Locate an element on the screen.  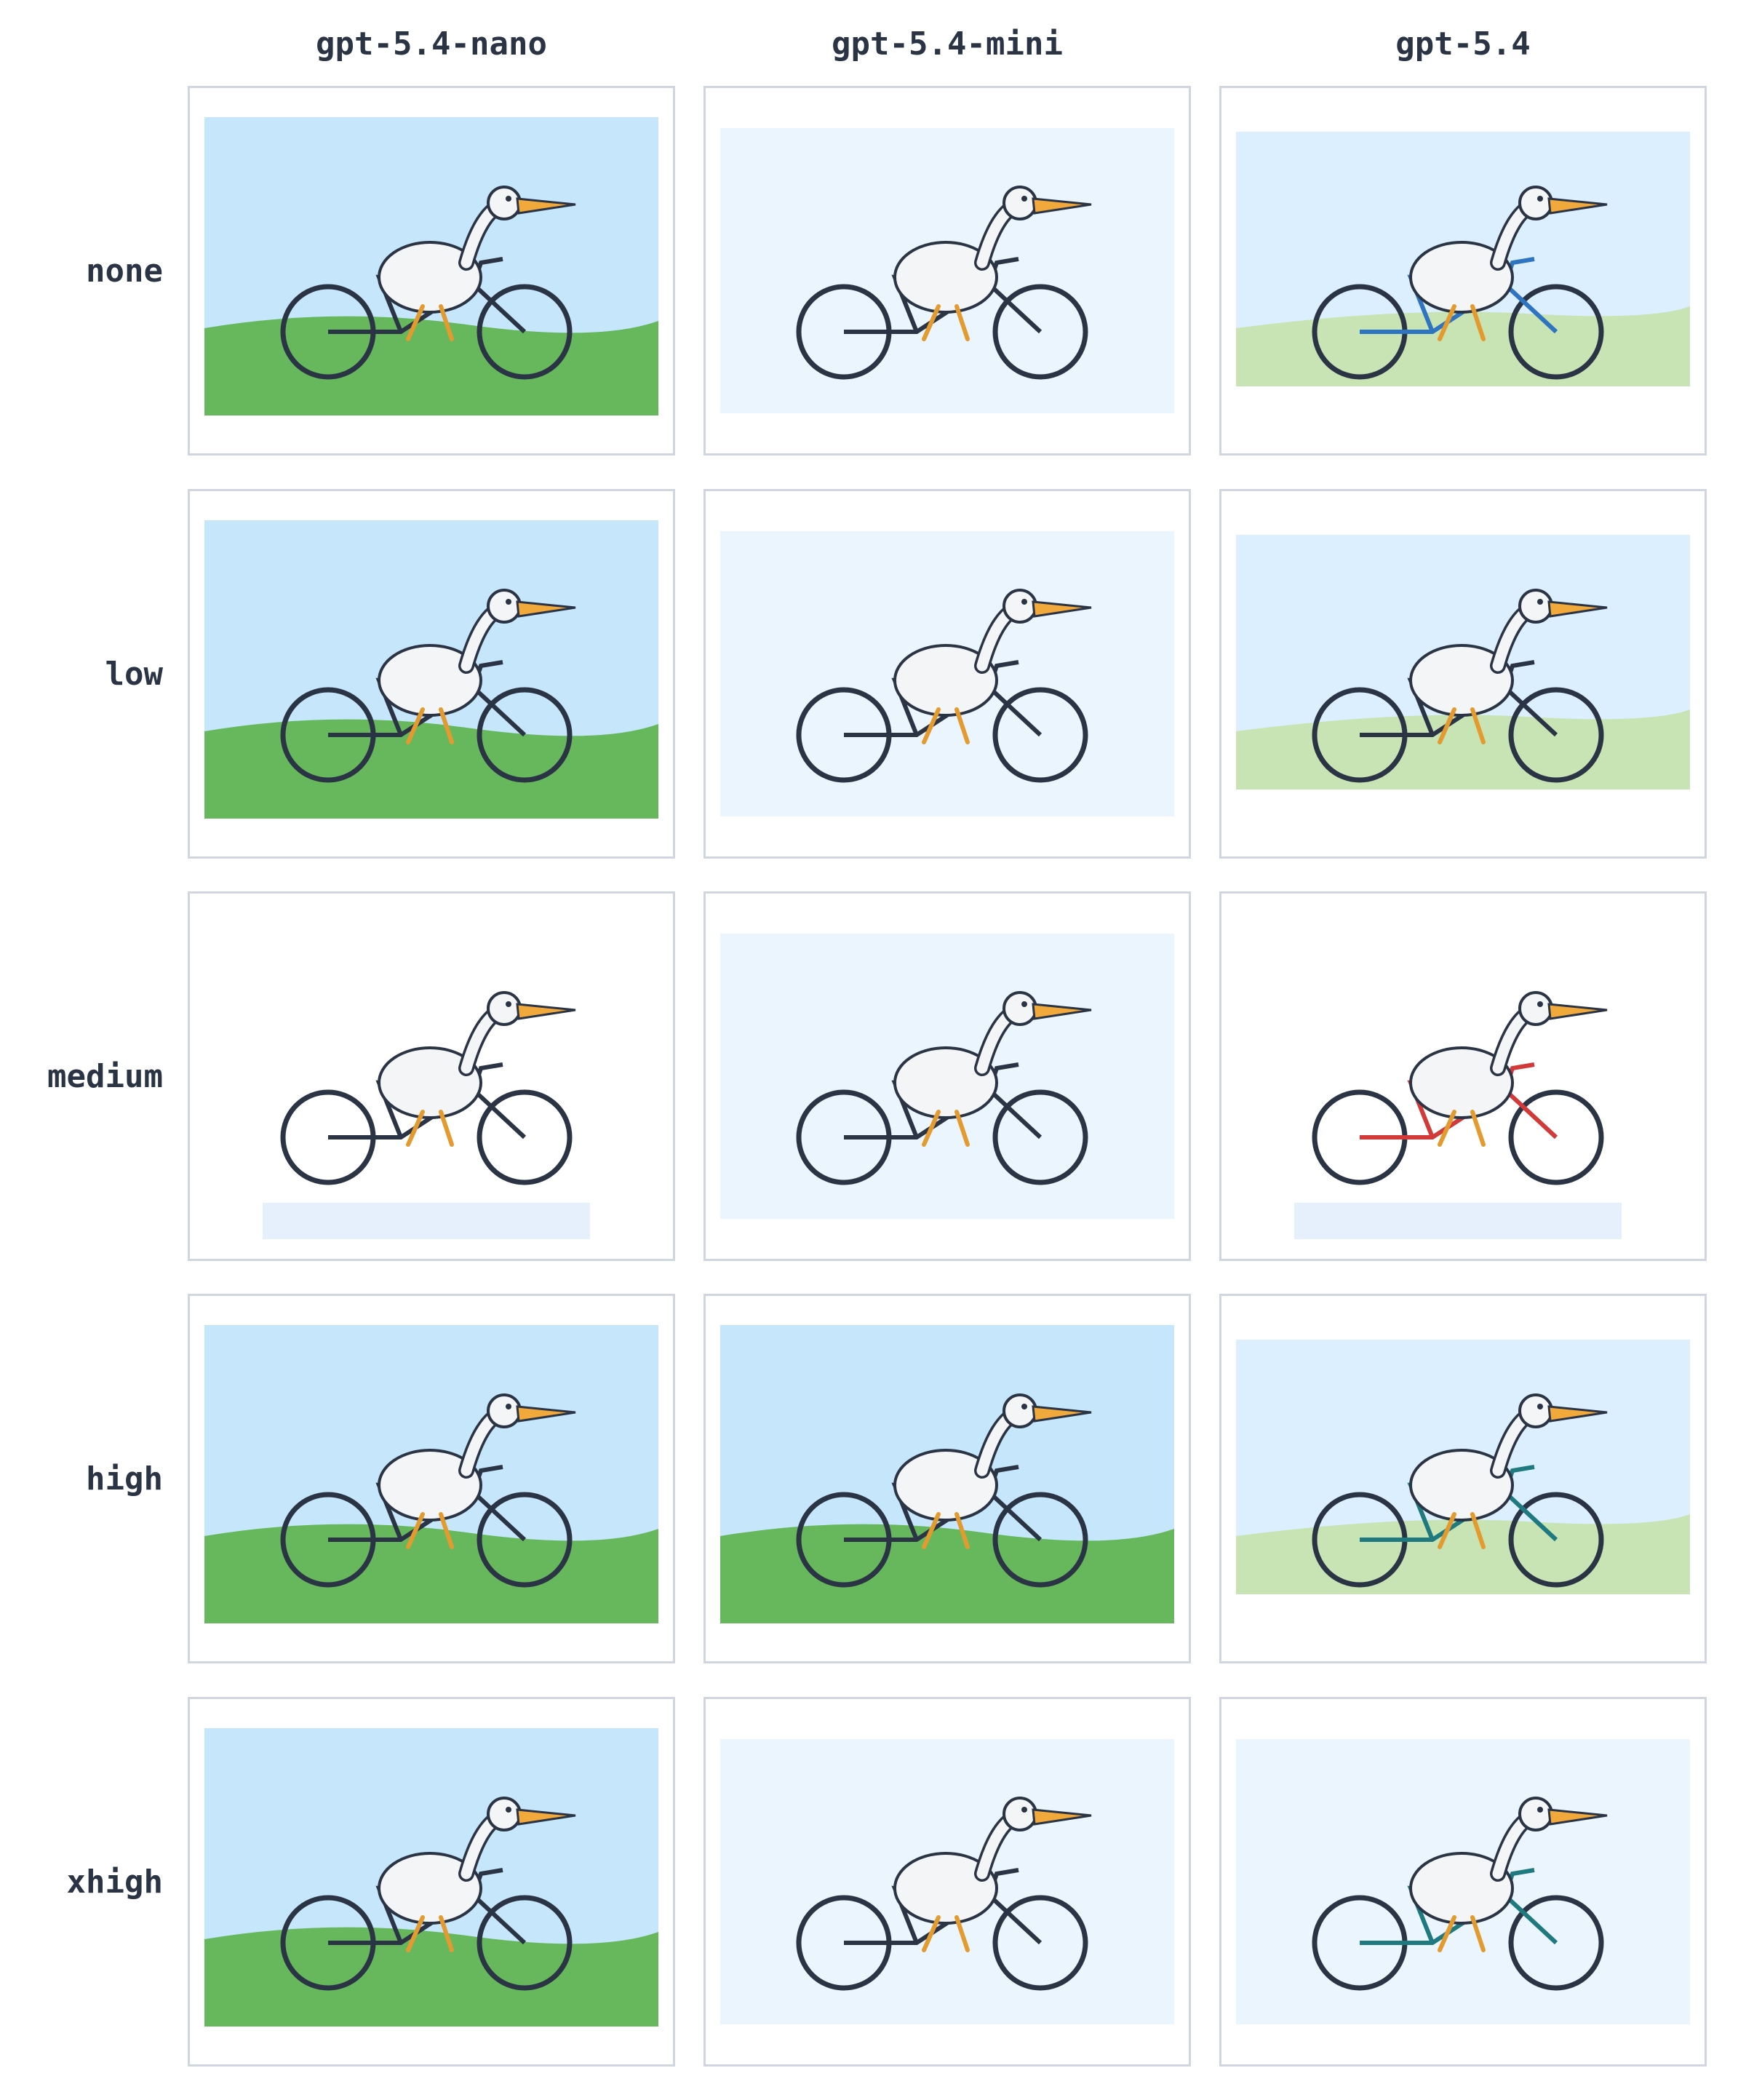
image-cell-medium-gpt-5.4-nano is located at coordinates (431, 1076).